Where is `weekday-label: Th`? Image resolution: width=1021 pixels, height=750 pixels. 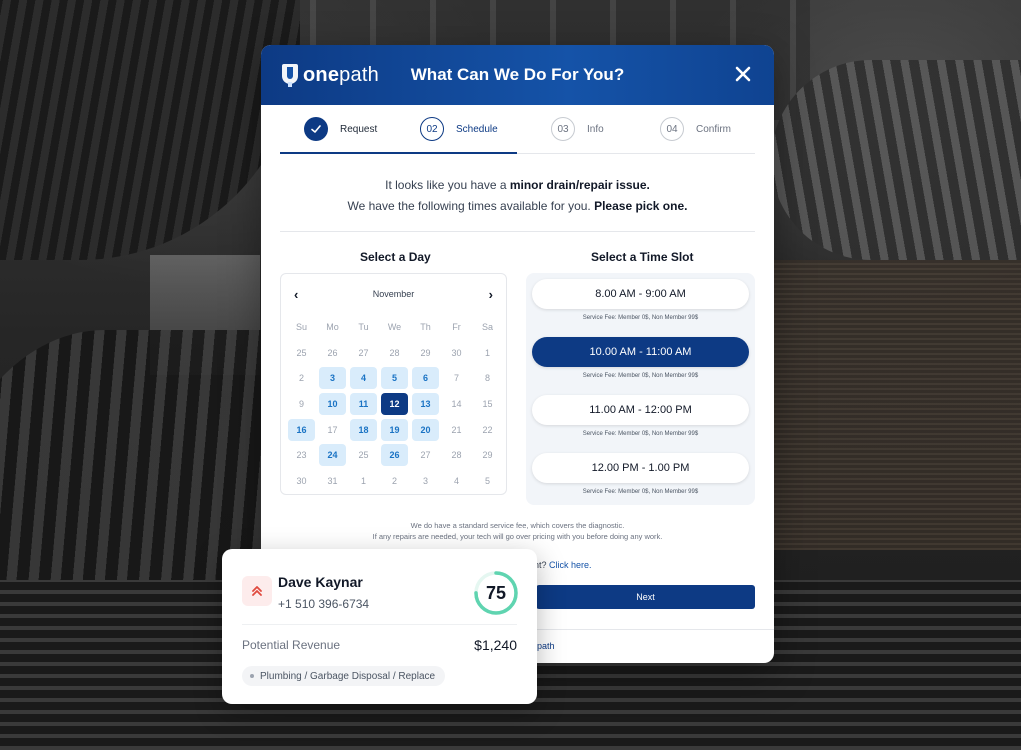
weekday-label: Th is located at coordinates (425, 326).